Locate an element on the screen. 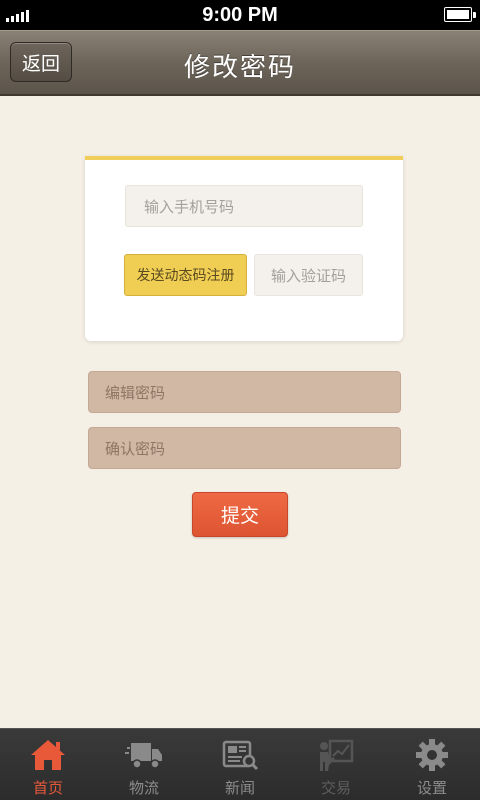 This screenshot has width=480, height=800. phone-input: 输入手机号码 is located at coordinates (244, 206).